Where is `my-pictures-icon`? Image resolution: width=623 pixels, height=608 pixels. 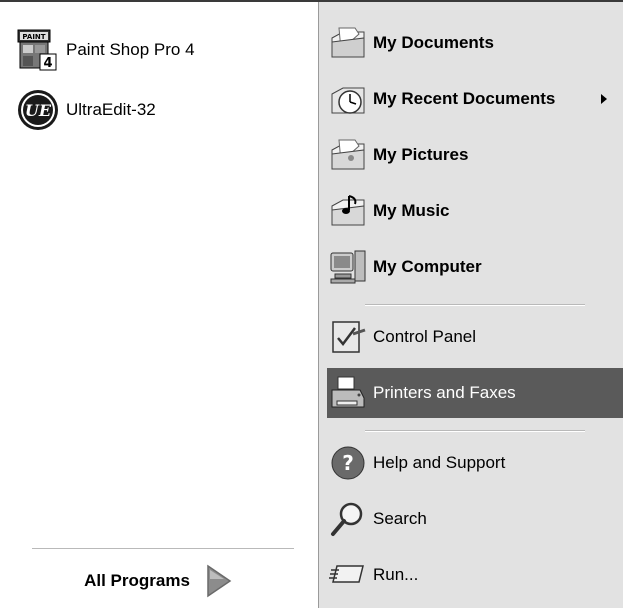 my-pictures-icon is located at coordinates (348, 155).